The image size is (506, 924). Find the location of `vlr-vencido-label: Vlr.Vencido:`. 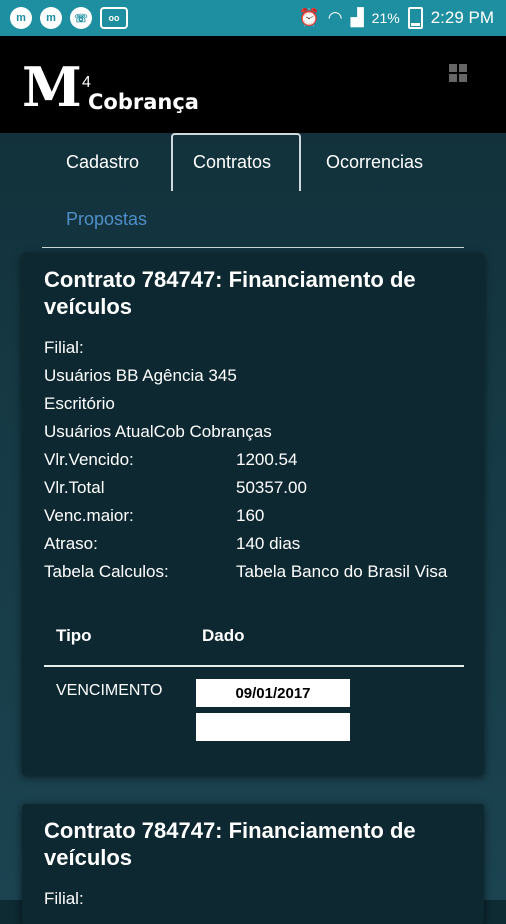

vlr-vencido-label: Vlr.Vencido: is located at coordinates (89, 459).